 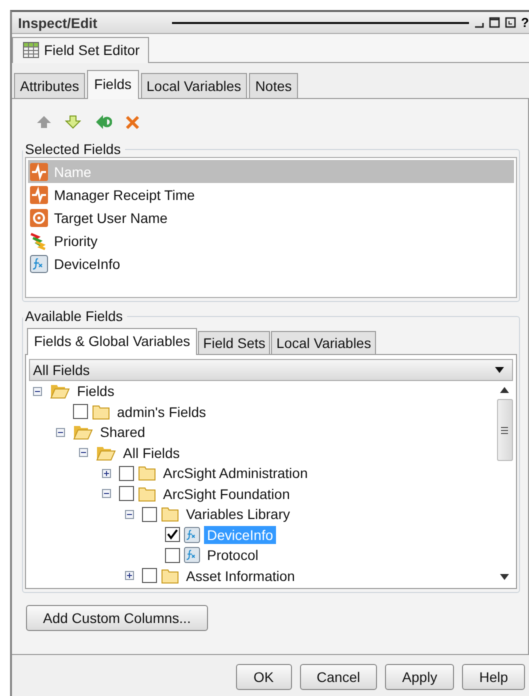 I want to click on tree-item: Protocol, so click(x=233, y=555).